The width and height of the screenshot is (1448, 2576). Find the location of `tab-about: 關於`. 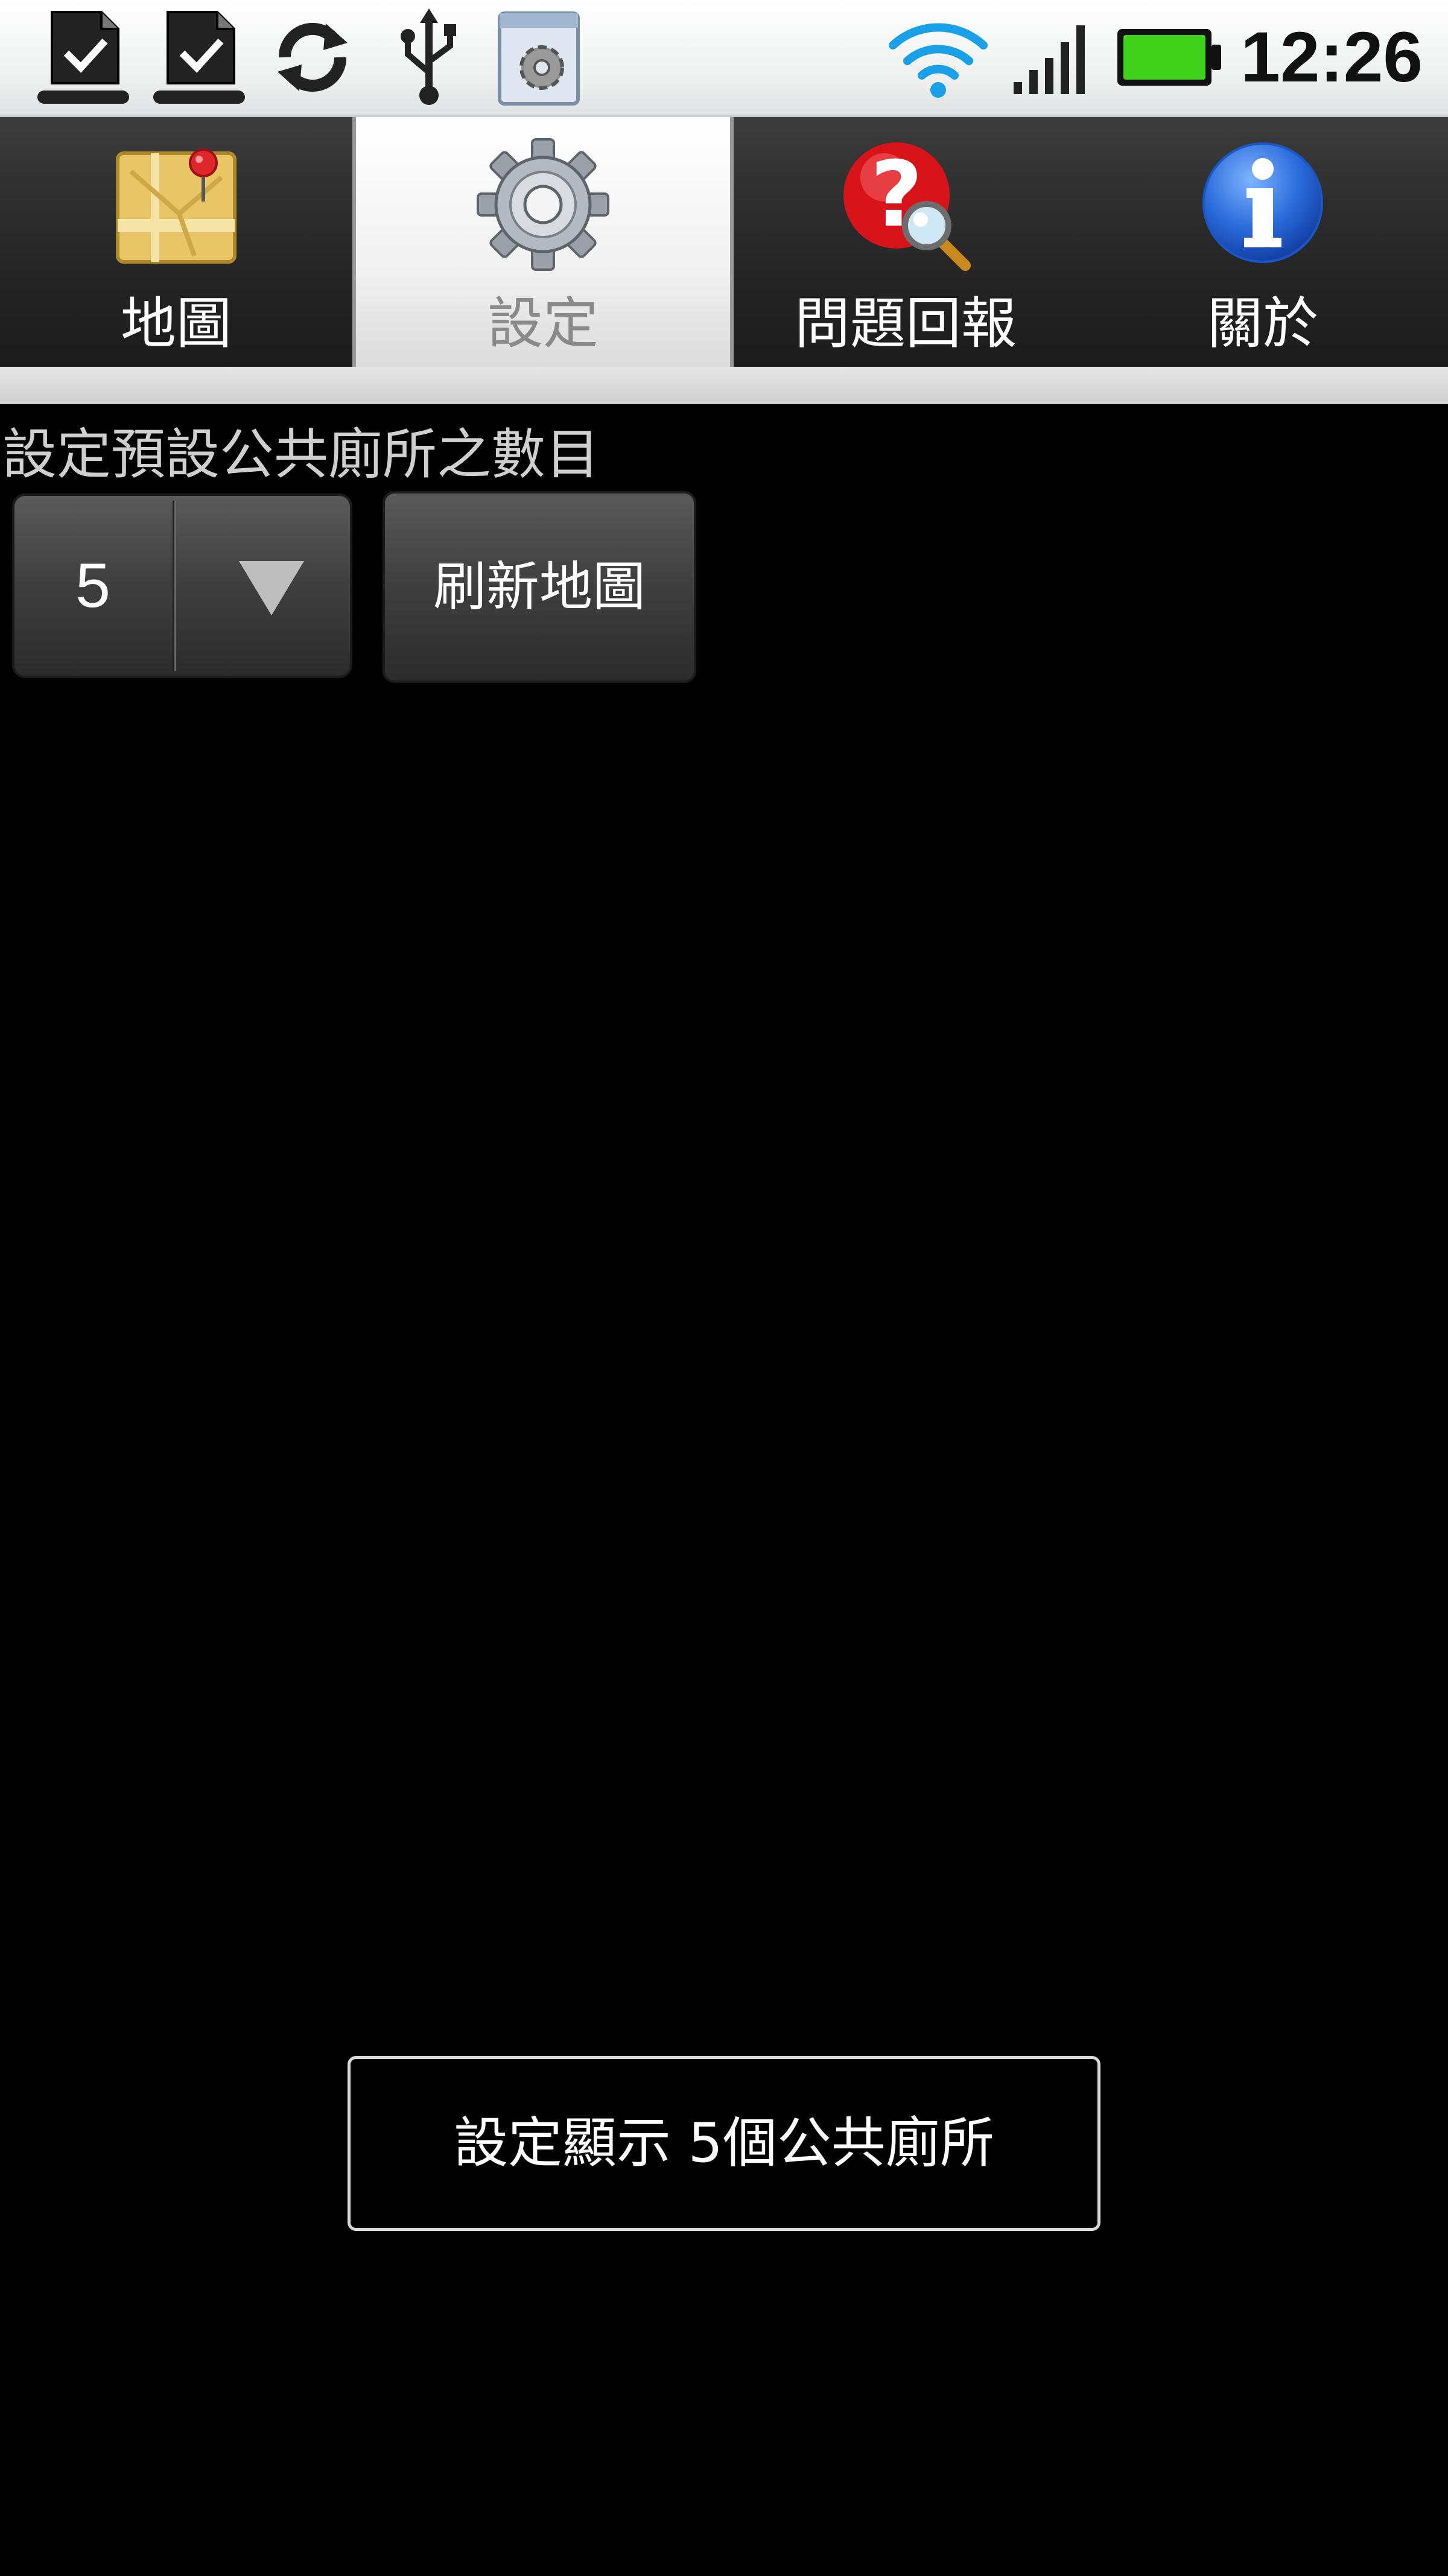

tab-about: 關於 is located at coordinates (1263, 242).